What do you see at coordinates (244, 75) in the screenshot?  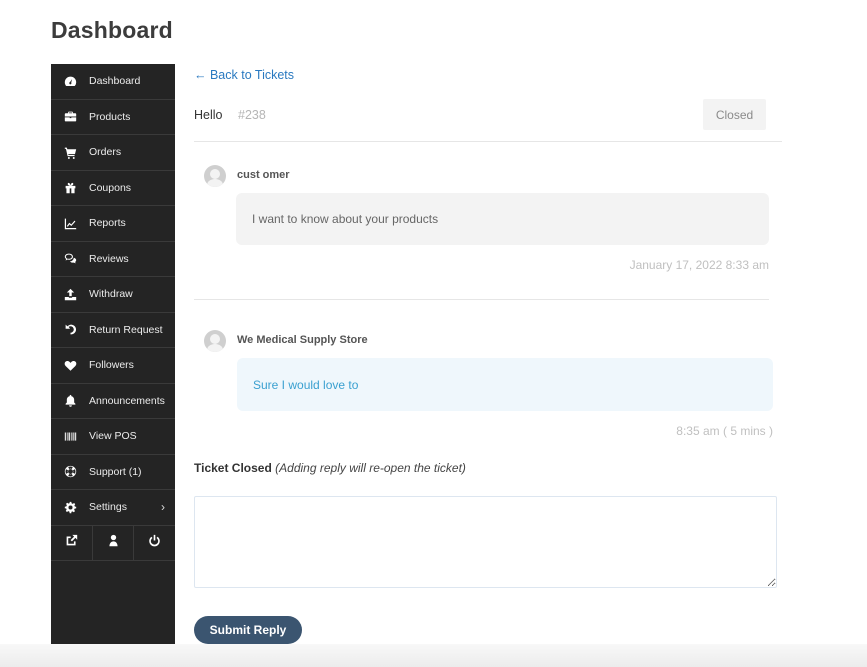 I see `back-to-tickets-link: ← Back to Tickets` at bounding box center [244, 75].